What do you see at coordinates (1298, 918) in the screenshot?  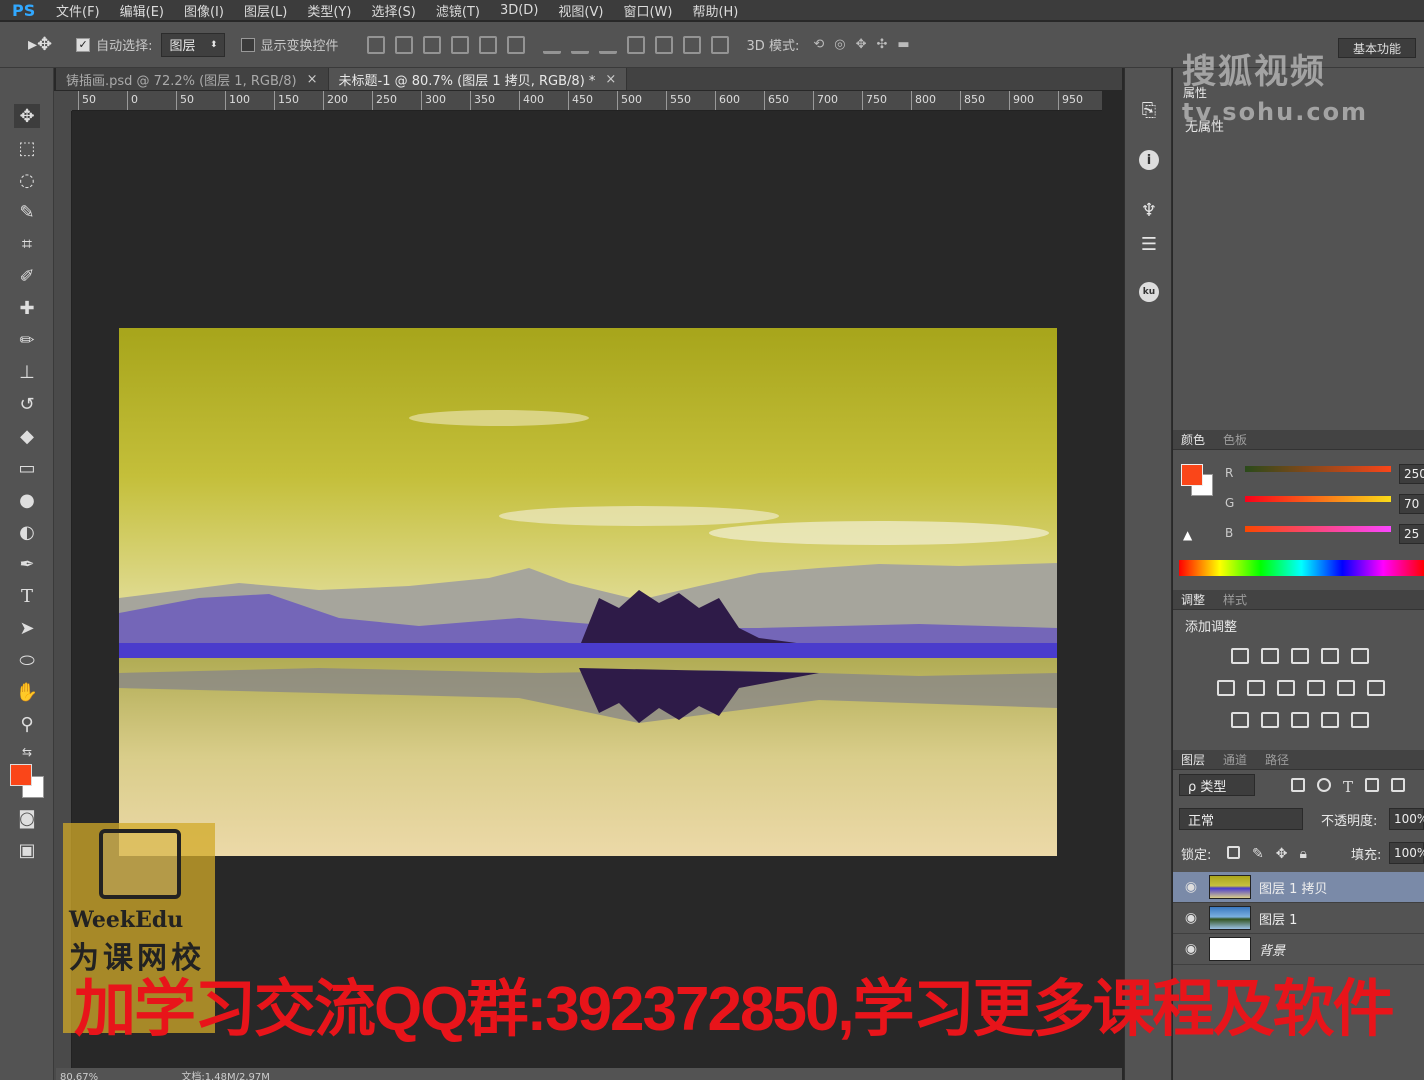 I see `layer-row: ◉ 图层 1` at bounding box center [1298, 918].